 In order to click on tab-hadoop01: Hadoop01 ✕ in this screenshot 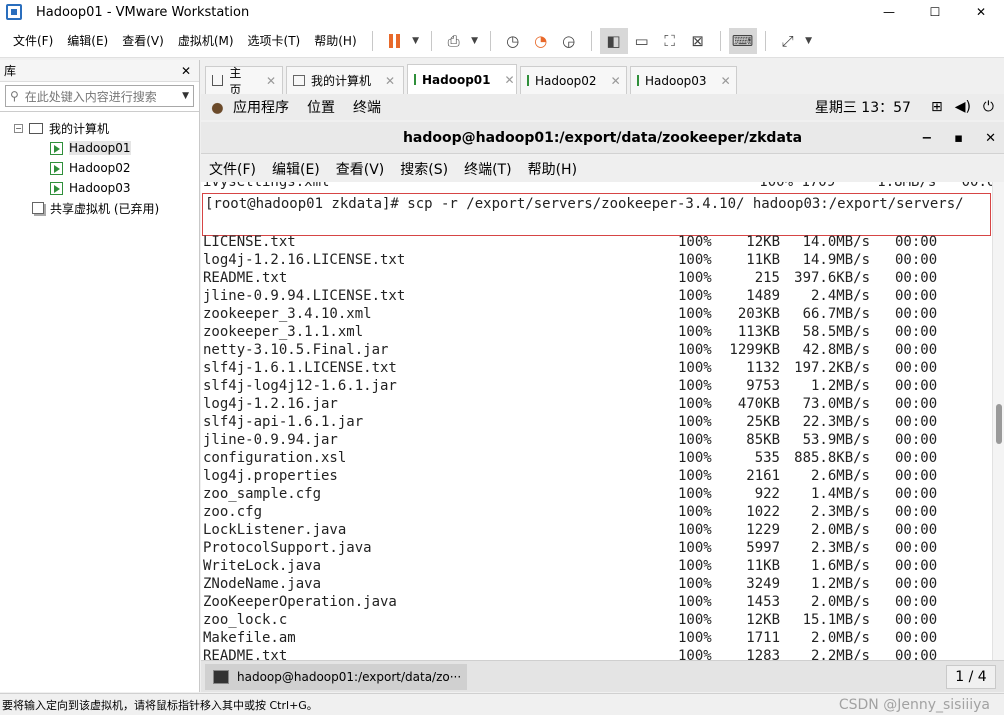, I will do `click(462, 79)`.